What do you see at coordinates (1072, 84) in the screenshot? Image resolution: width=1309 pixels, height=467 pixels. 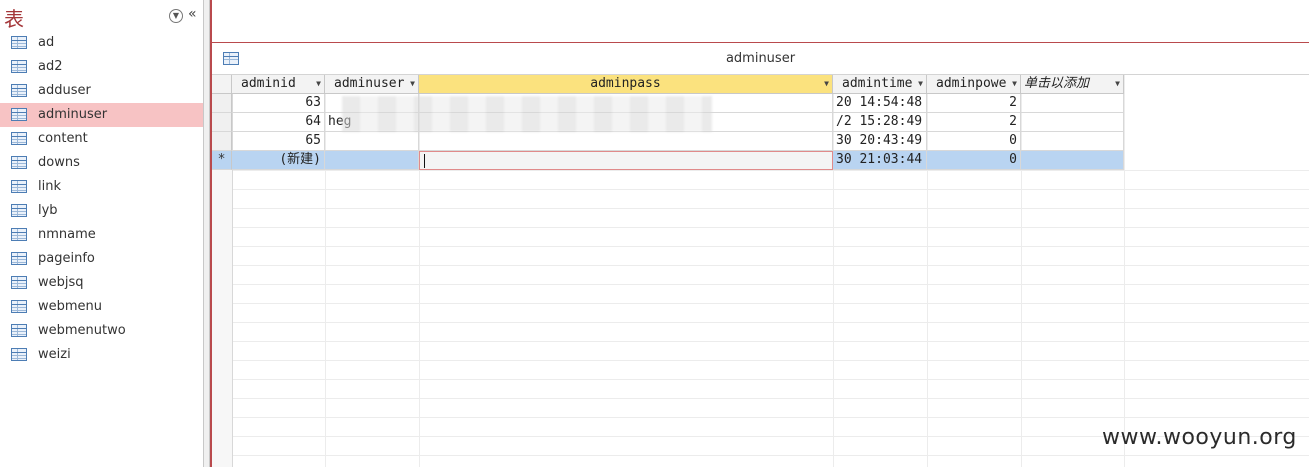 I see `column-header-6: 单击以添加 ▼` at bounding box center [1072, 84].